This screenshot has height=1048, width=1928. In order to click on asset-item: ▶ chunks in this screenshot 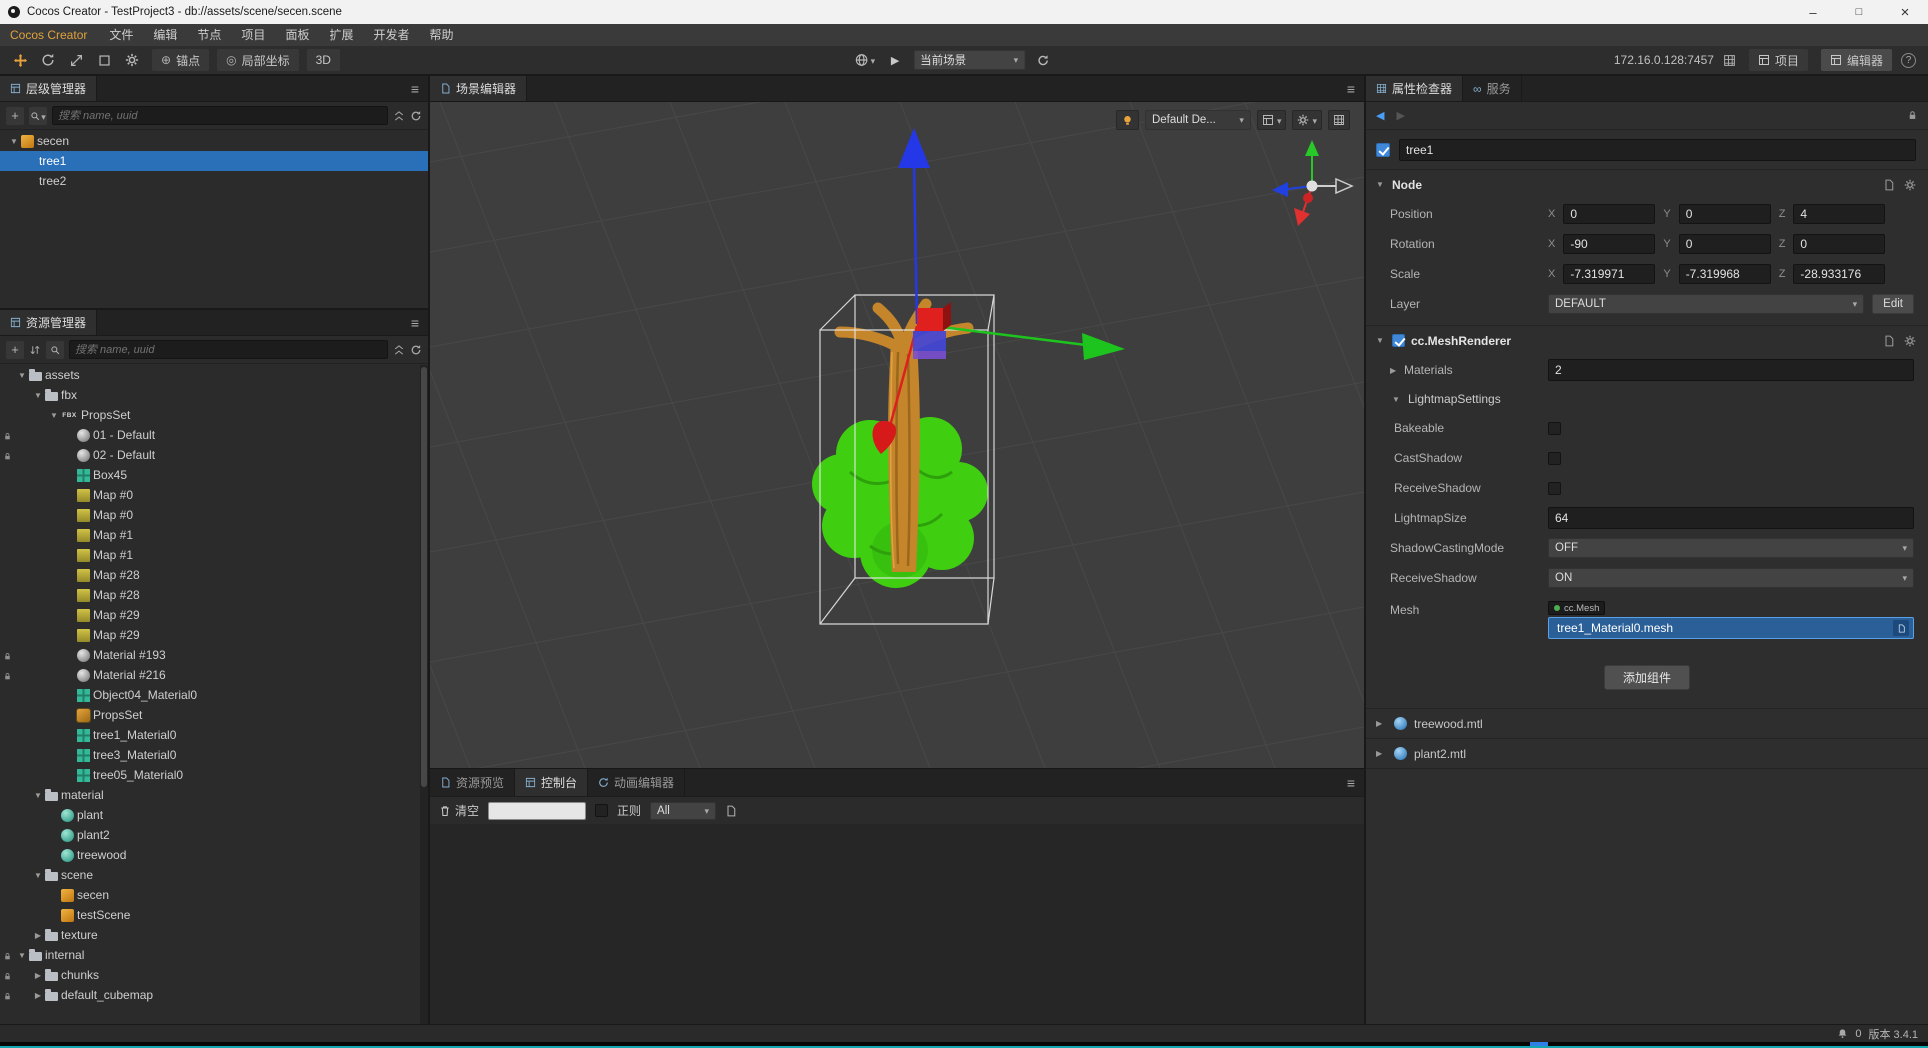, I will do `click(214, 975)`.